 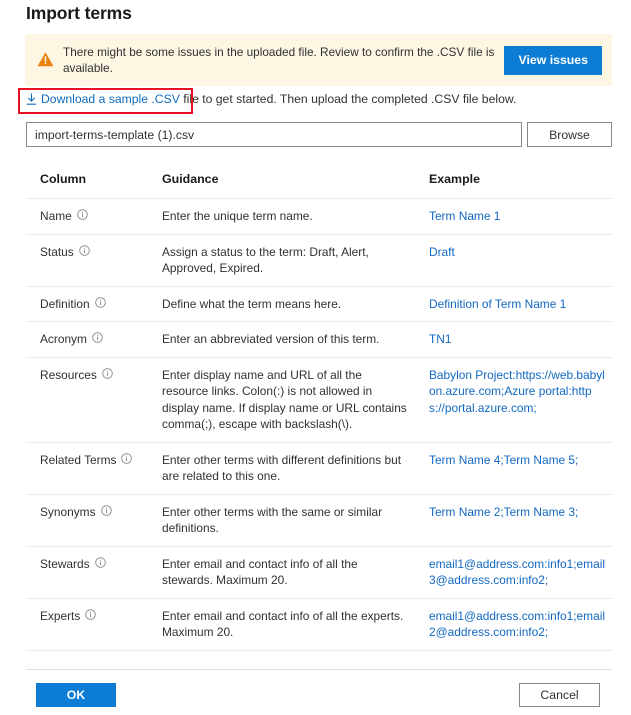 What do you see at coordinates (514, 339) in the screenshot?
I see `cell-example: TN1` at bounding box center [514, 339].